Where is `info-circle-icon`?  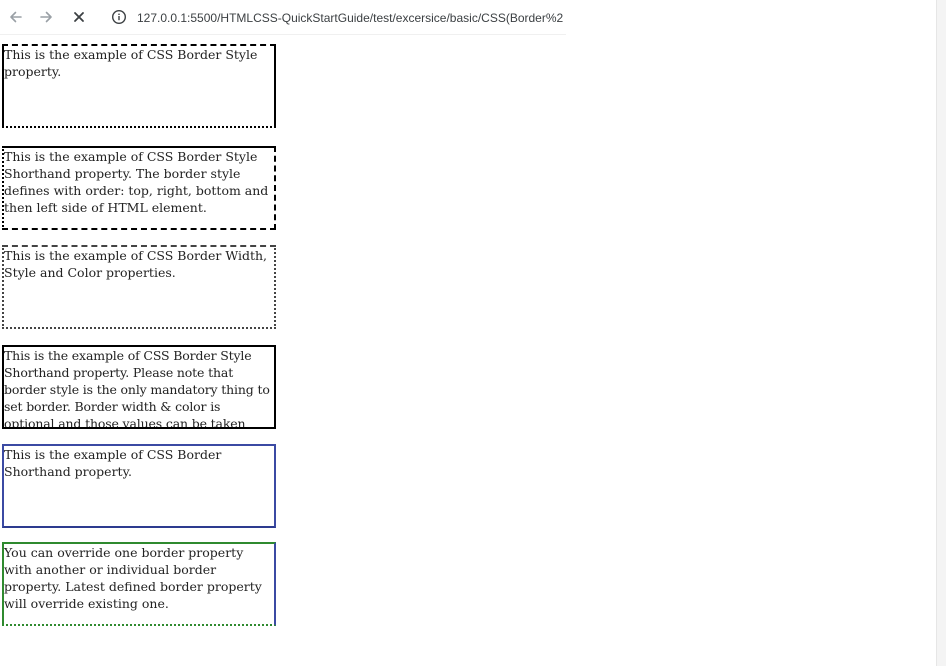 info-circle-icon is located at coordinates (119, 17).